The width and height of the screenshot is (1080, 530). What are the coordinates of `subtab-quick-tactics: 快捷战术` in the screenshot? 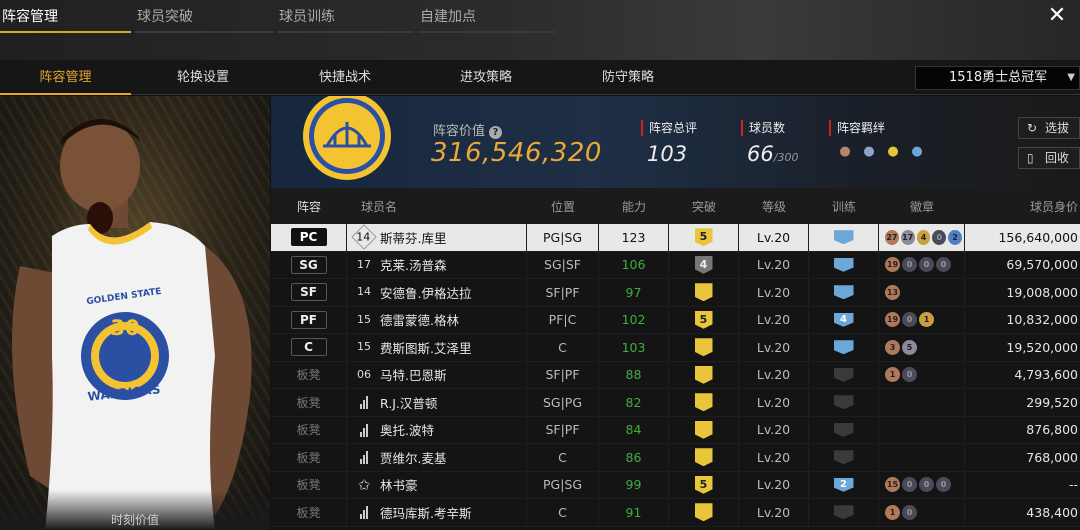 It's located at (345, 77).